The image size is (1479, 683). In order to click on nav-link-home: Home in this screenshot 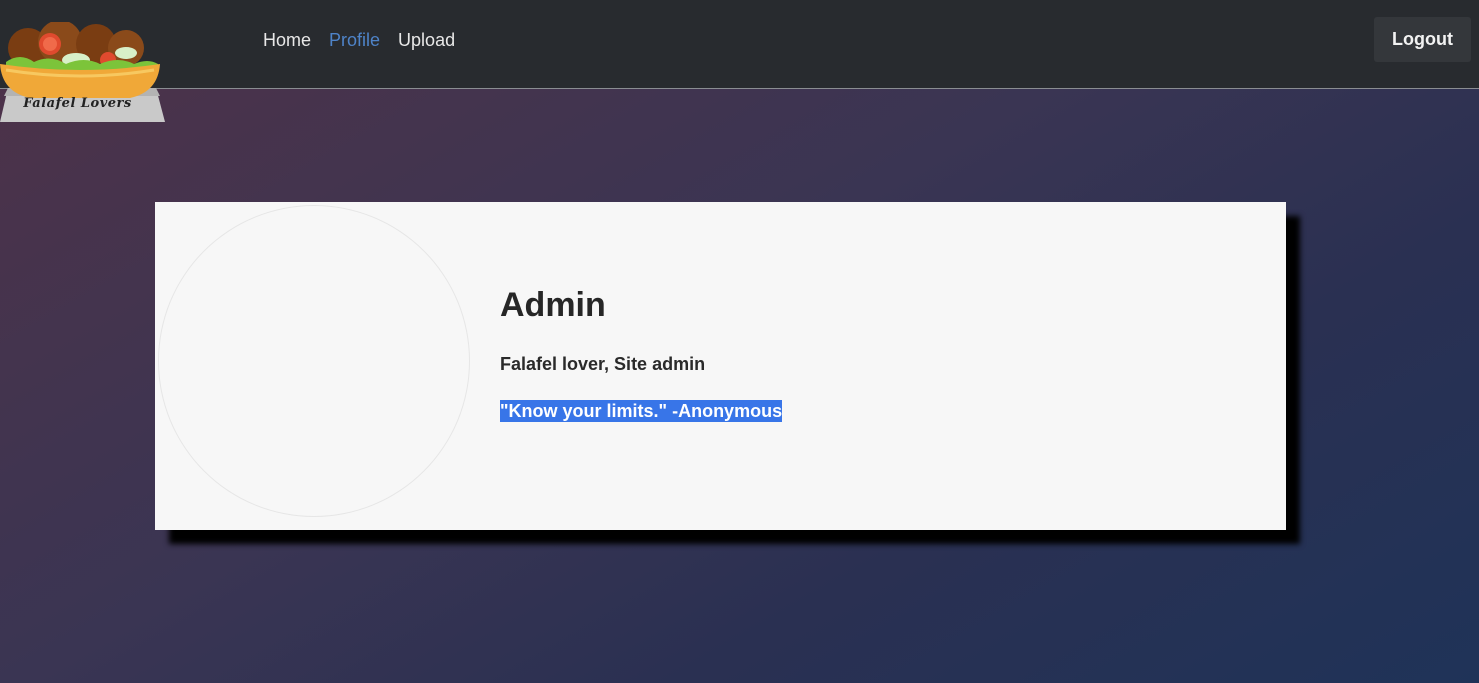, I will do `click(287, 40)`.